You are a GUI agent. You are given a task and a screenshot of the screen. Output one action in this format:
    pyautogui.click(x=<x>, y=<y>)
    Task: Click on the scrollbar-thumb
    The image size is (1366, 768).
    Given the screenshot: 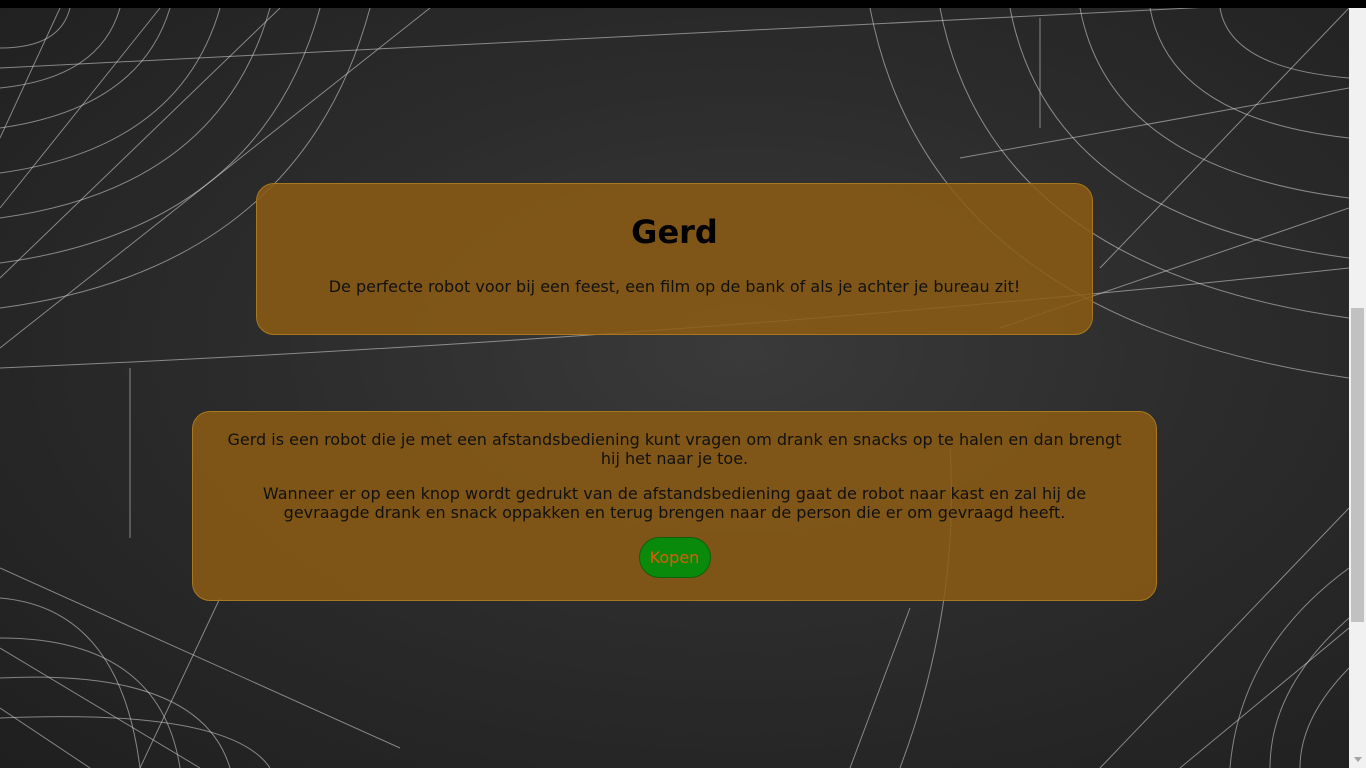 What is the action you would take?
    pyautogui.click(x=1357, y=465)
    